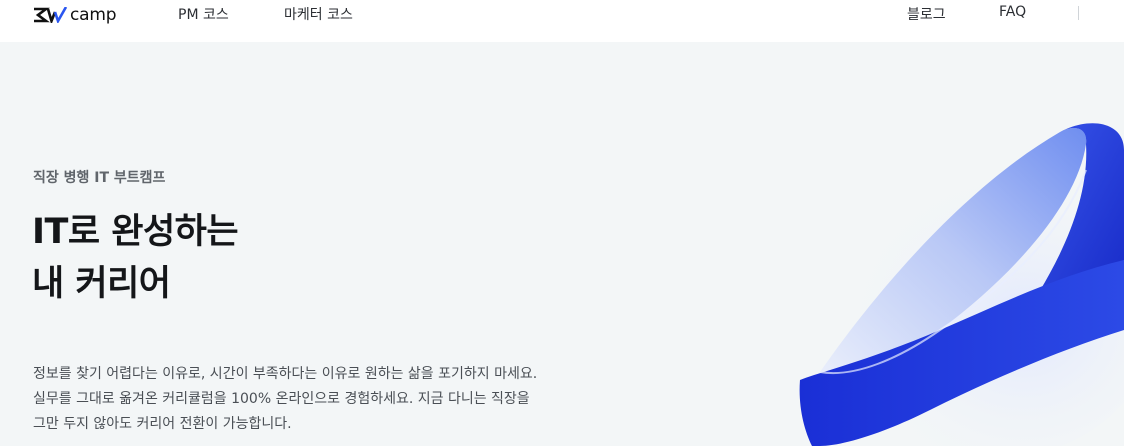 Image resolution: width=1124 pixels, height=446 pixels. Describe the element at coordinates (203, 14) in the screenshot. I see `nav-item-pm-course: PM 코스` at that location.